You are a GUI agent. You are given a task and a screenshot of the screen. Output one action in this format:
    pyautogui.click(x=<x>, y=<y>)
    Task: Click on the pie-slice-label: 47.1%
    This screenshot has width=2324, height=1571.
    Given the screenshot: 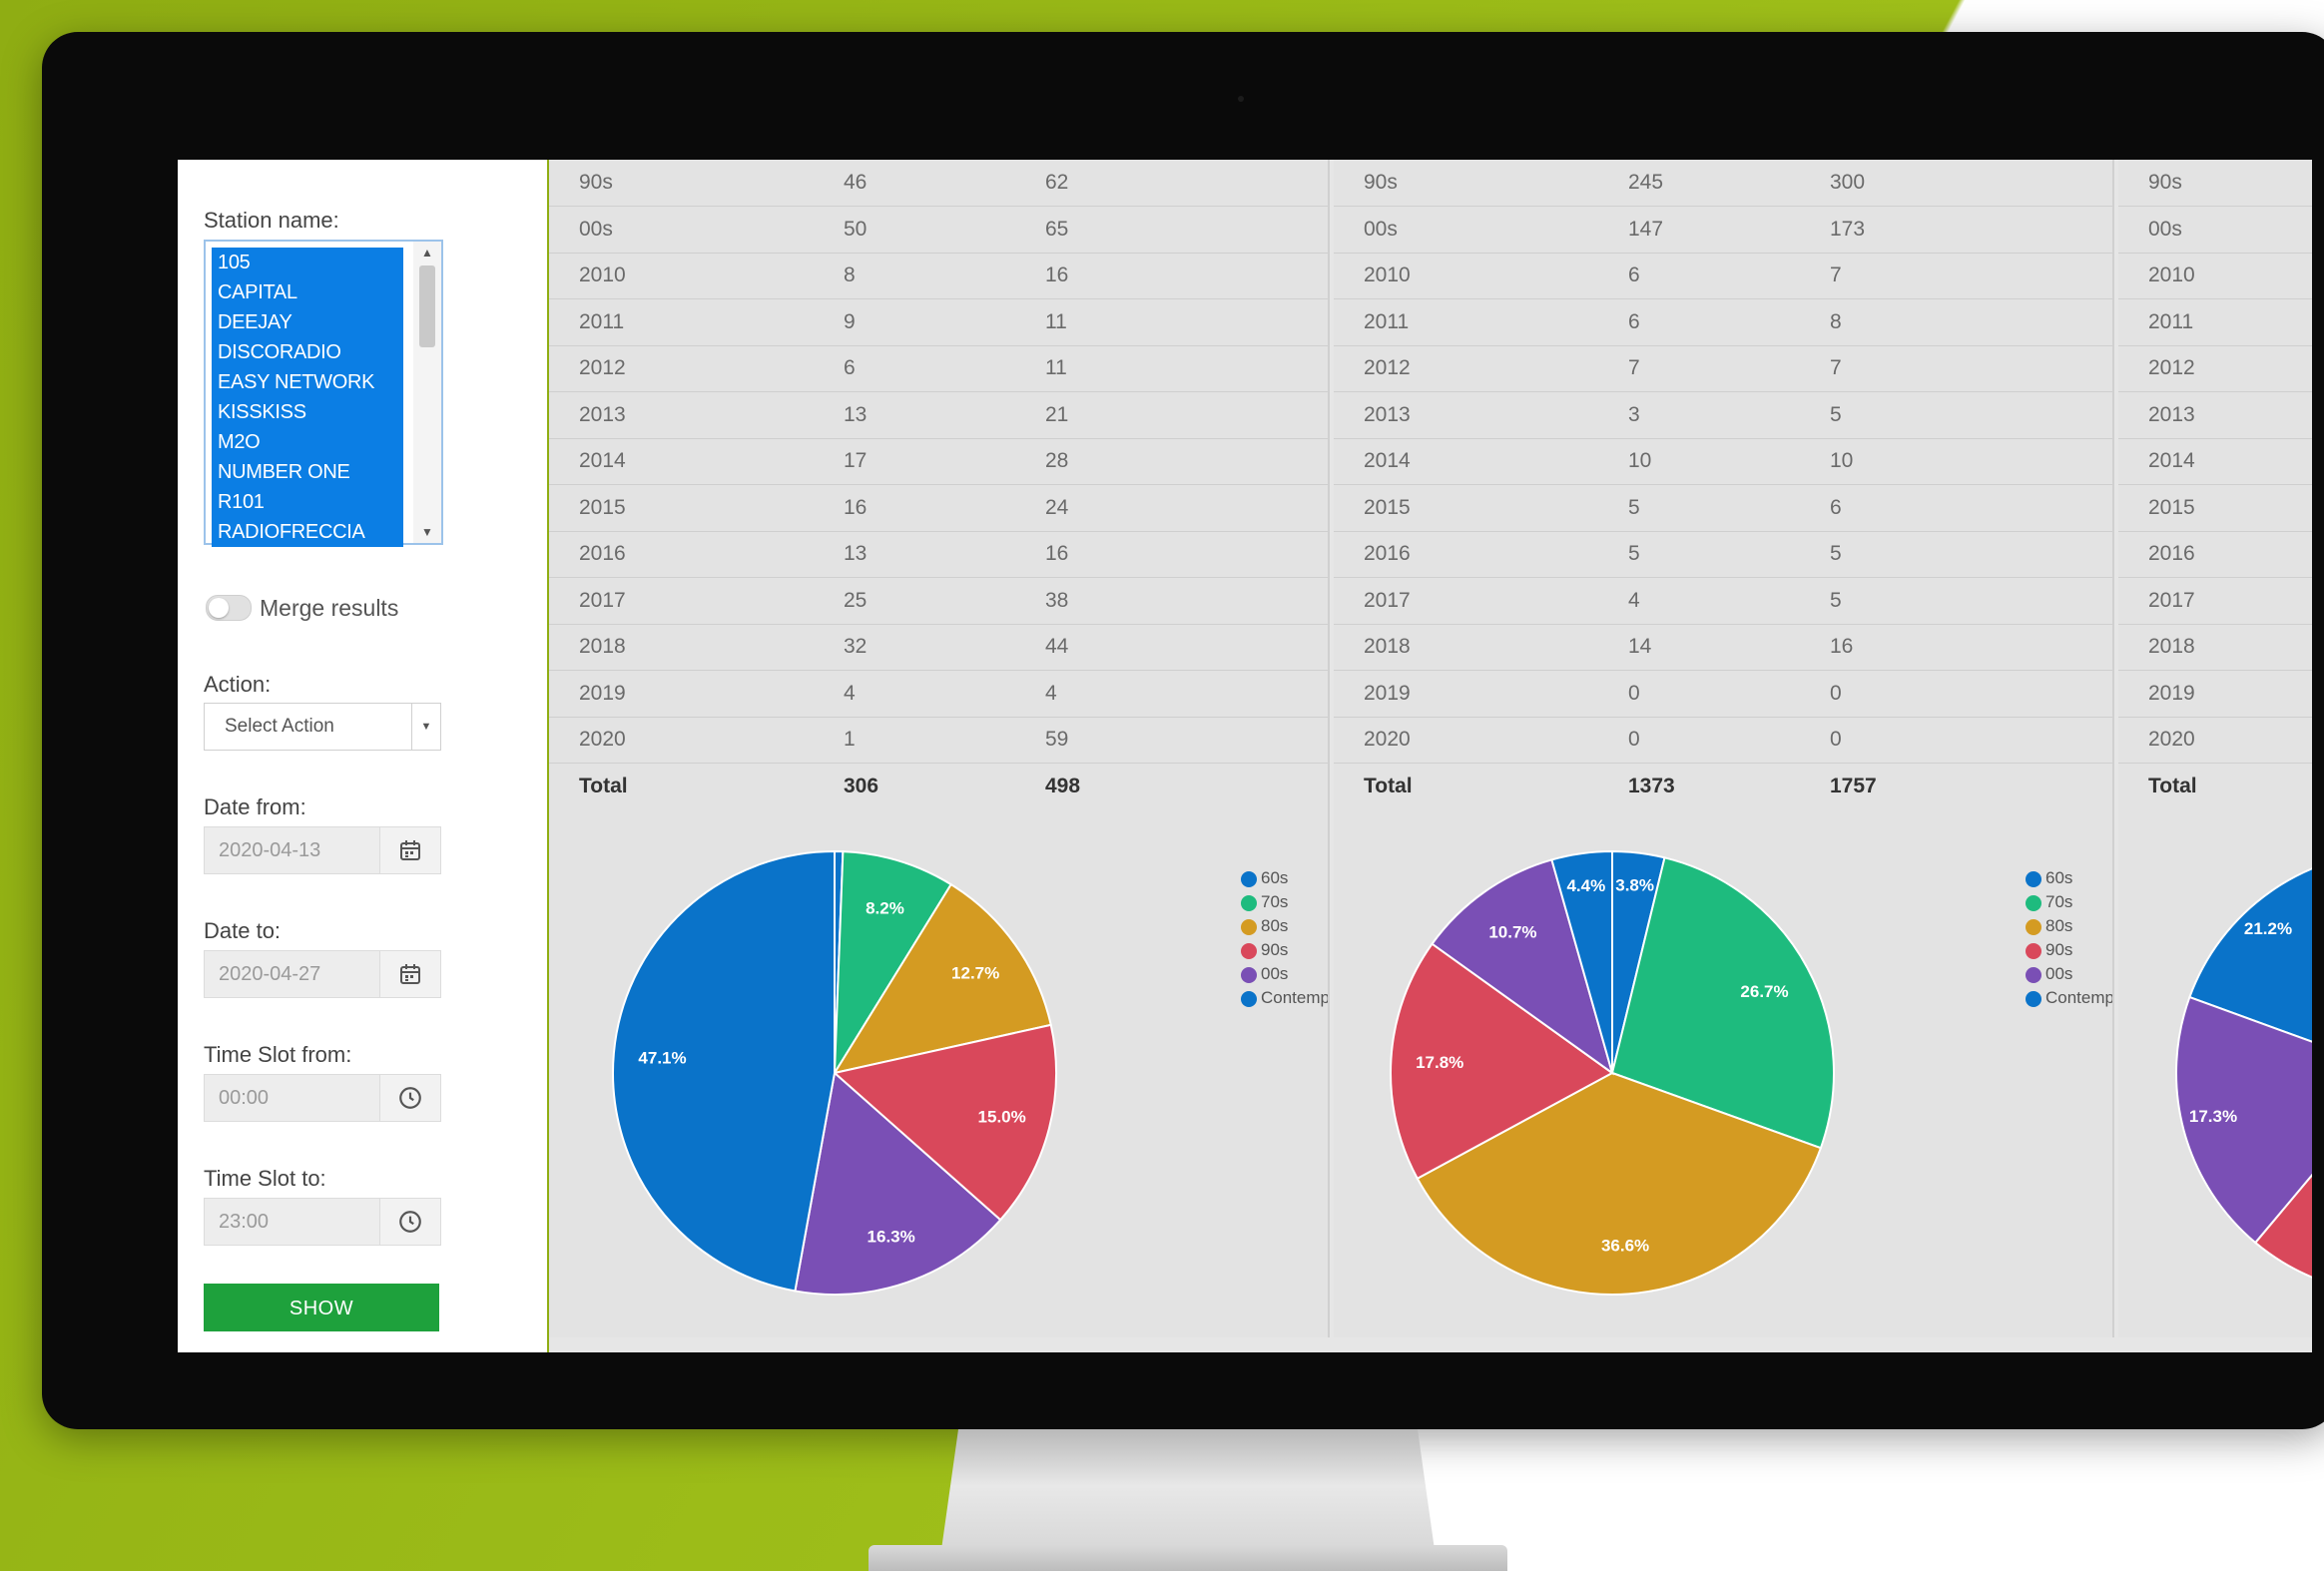 What is the action you would take?
    pyautogui.click(x=662, y=1059)
    